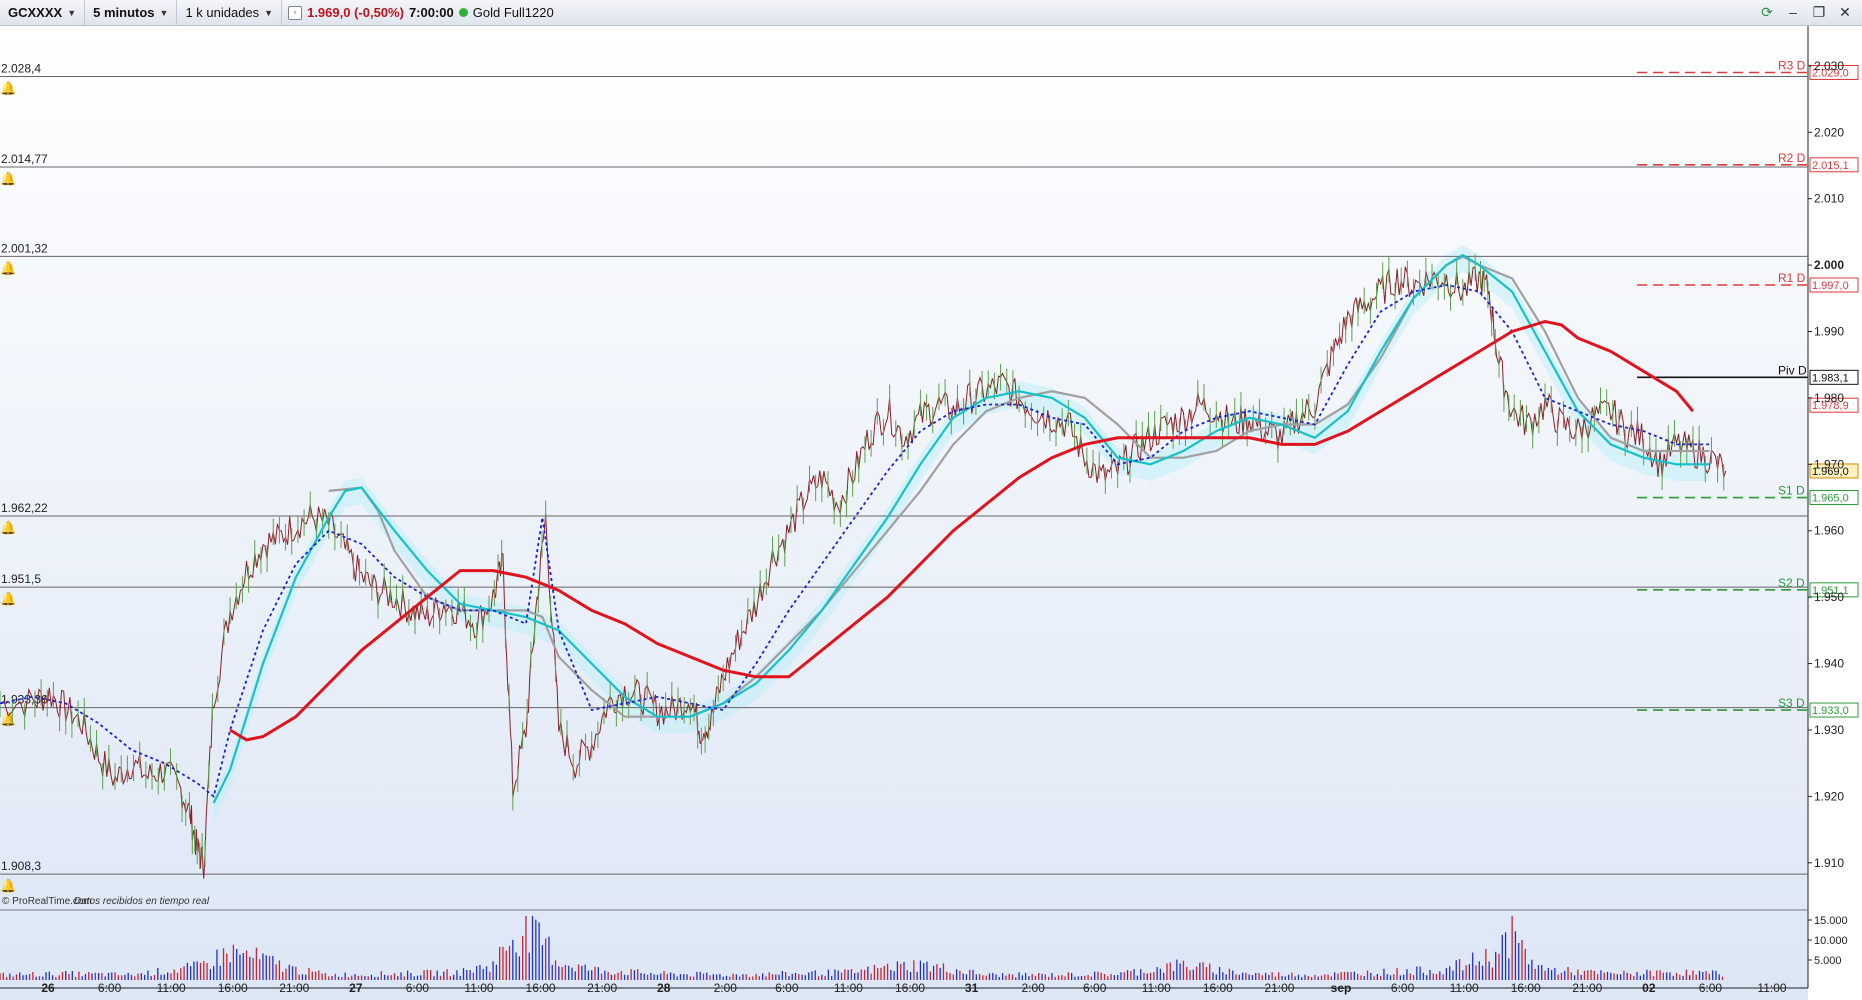 Image resolution: width=1862 pixels, height=1000 pixels. Describe the element at coordinates (1830, 499) in the screenshot. I see `pivot-tag-value: 1.965,0` at that location.